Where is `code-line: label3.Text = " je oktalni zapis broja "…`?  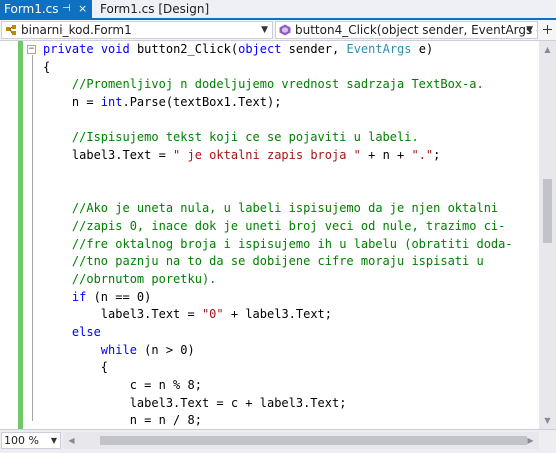 code-line: label3.Text = " je oktalni zapis broja "… is located at coordinates (242, 155).